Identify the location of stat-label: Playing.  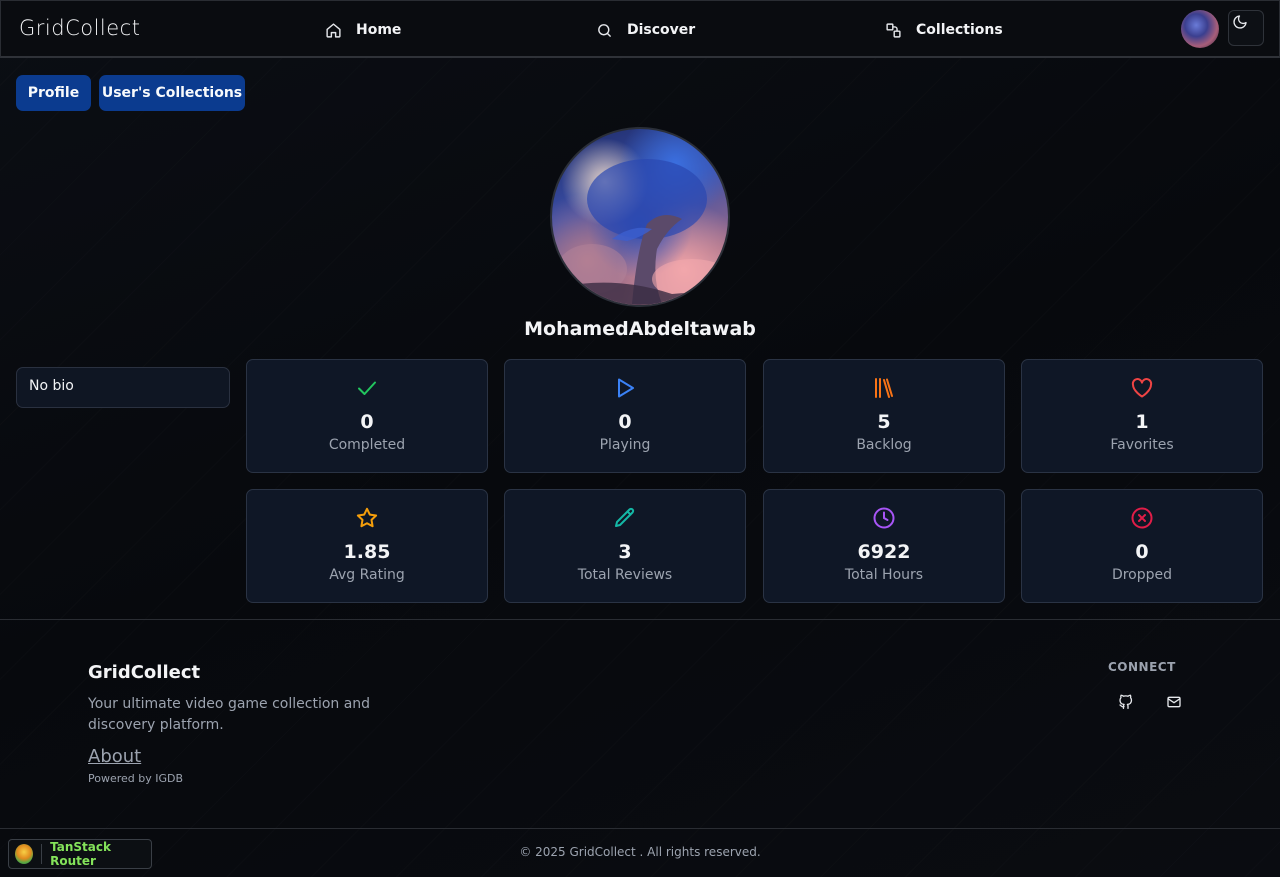
(625, 445).